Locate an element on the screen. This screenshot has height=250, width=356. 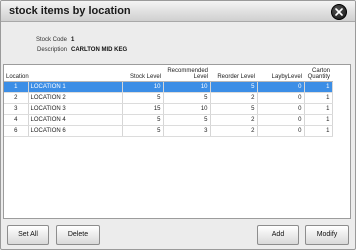
set-all-button: Set All is located at coordinates (28, 235).